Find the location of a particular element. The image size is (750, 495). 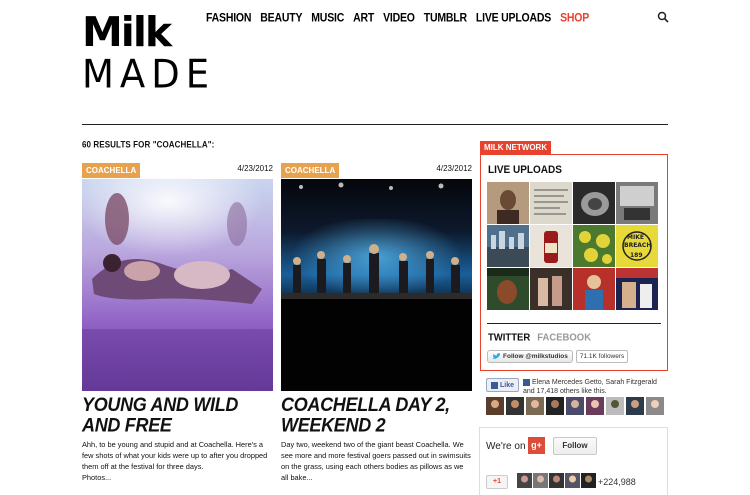

logo-milk-text: Milk is located at coordinates (127, 32).